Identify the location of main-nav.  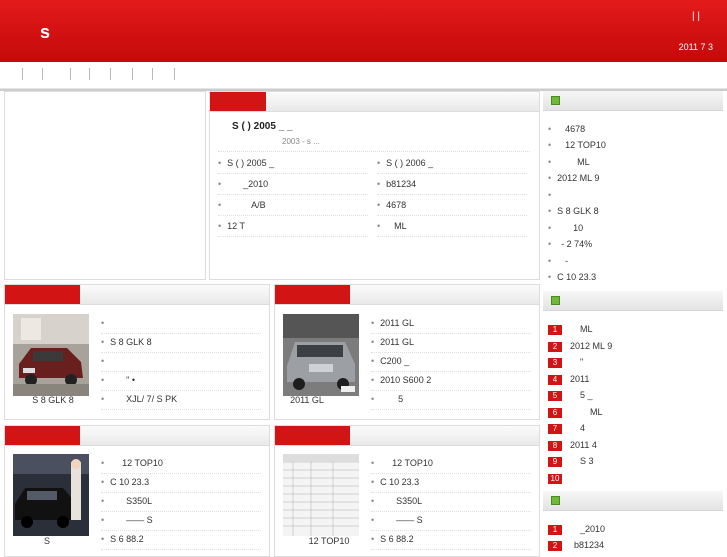
(363, 75).